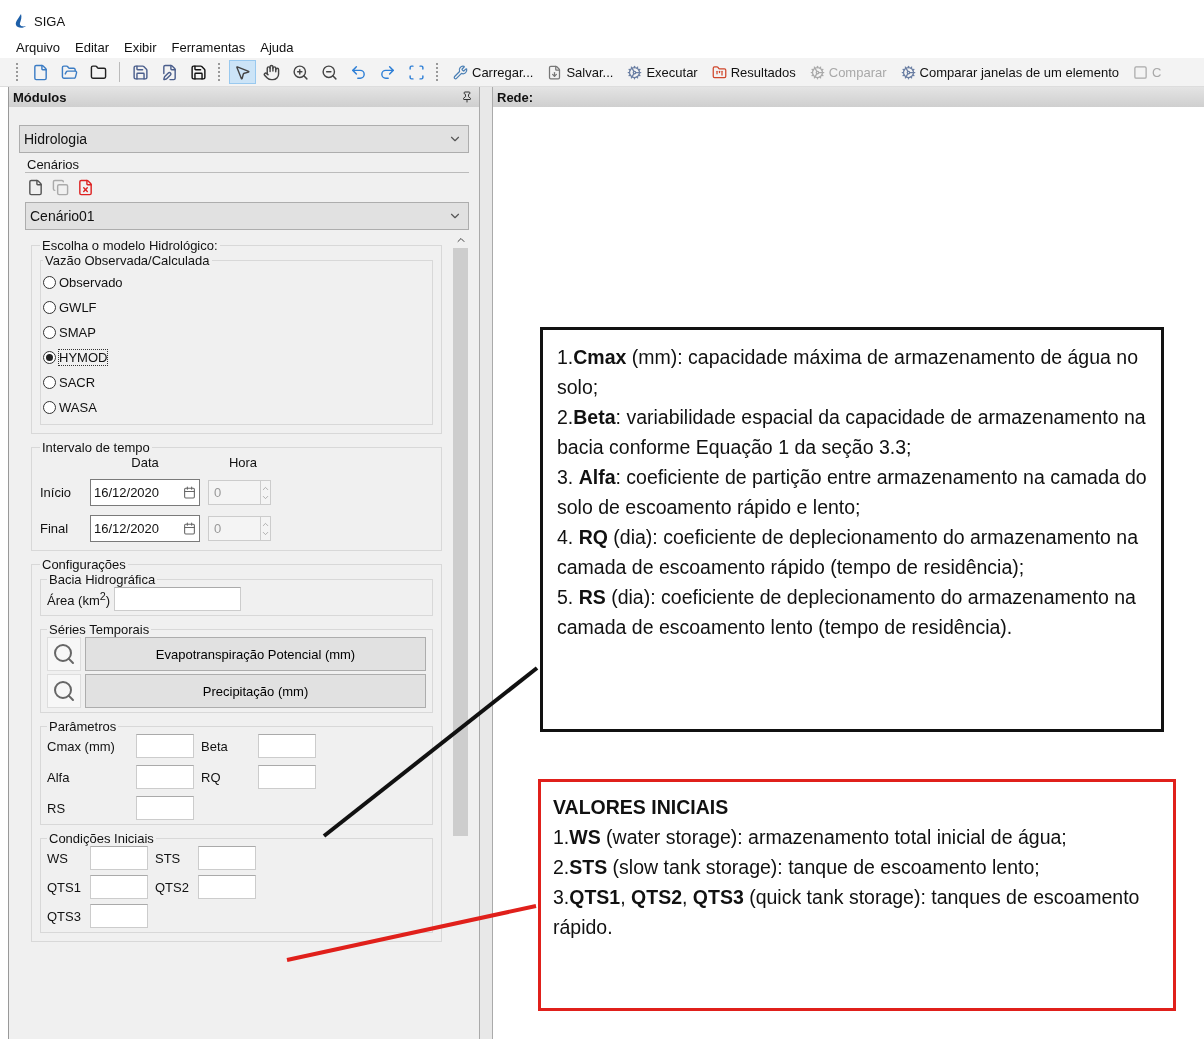 The height and width of the screenshot is (1039, 1204). What do you see at coordinates (56, 492) in the screenshot?
I see `field-label: Início` at bounding box center [56, 492].